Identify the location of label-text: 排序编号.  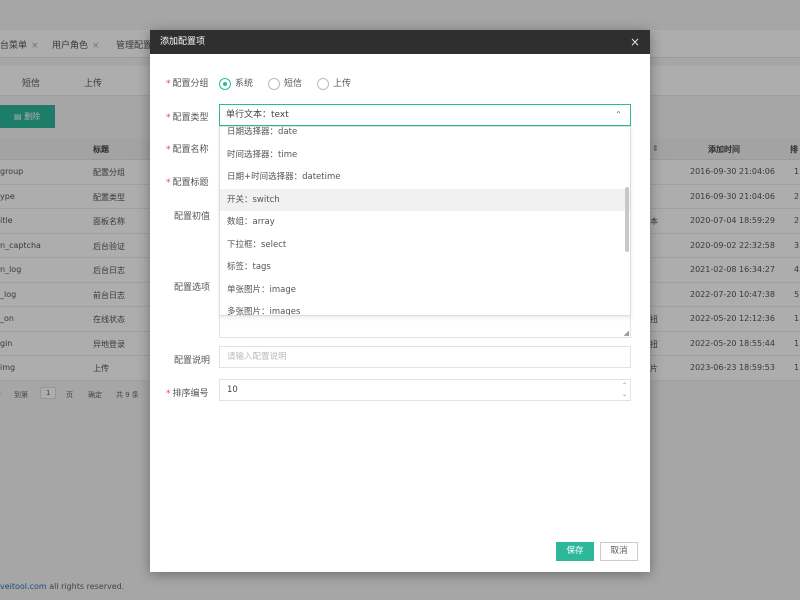
(190, 394).